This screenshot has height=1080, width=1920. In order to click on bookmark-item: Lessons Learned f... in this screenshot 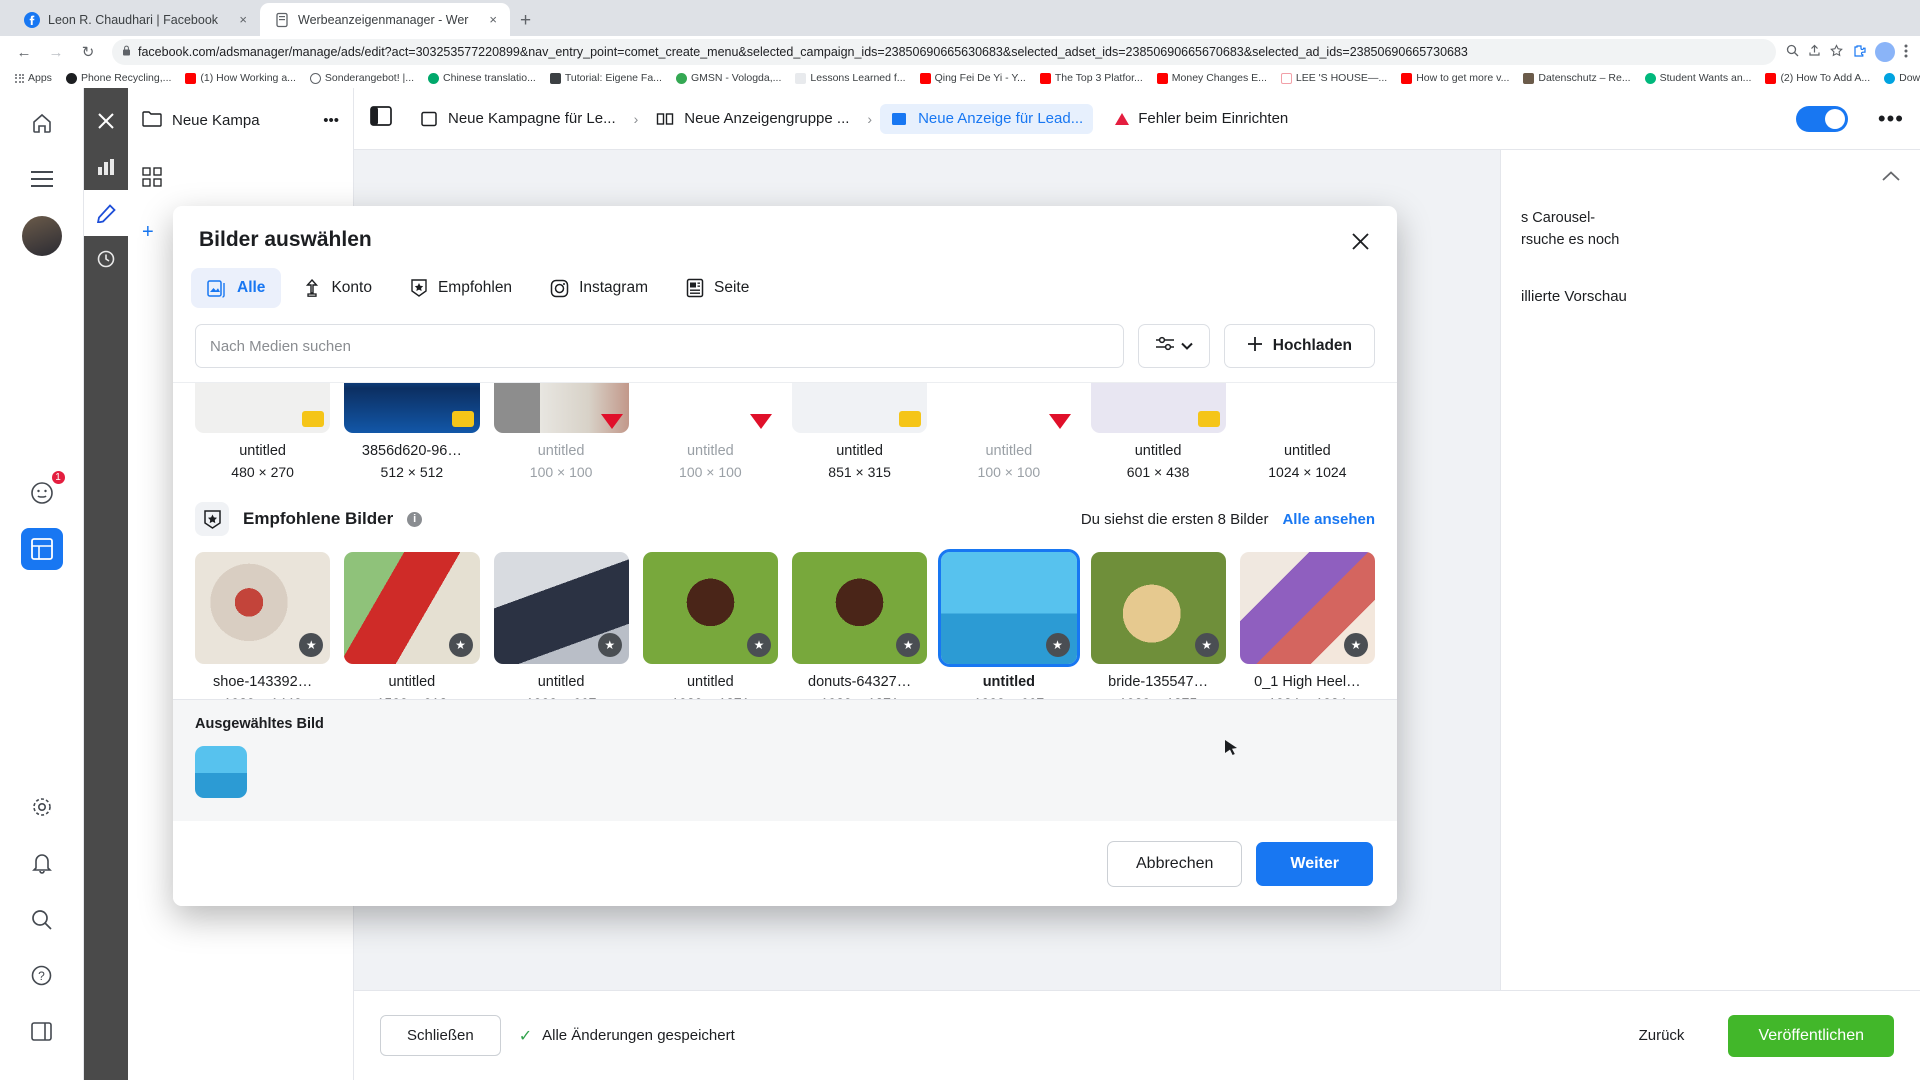, I will do `click(850, 78)`.